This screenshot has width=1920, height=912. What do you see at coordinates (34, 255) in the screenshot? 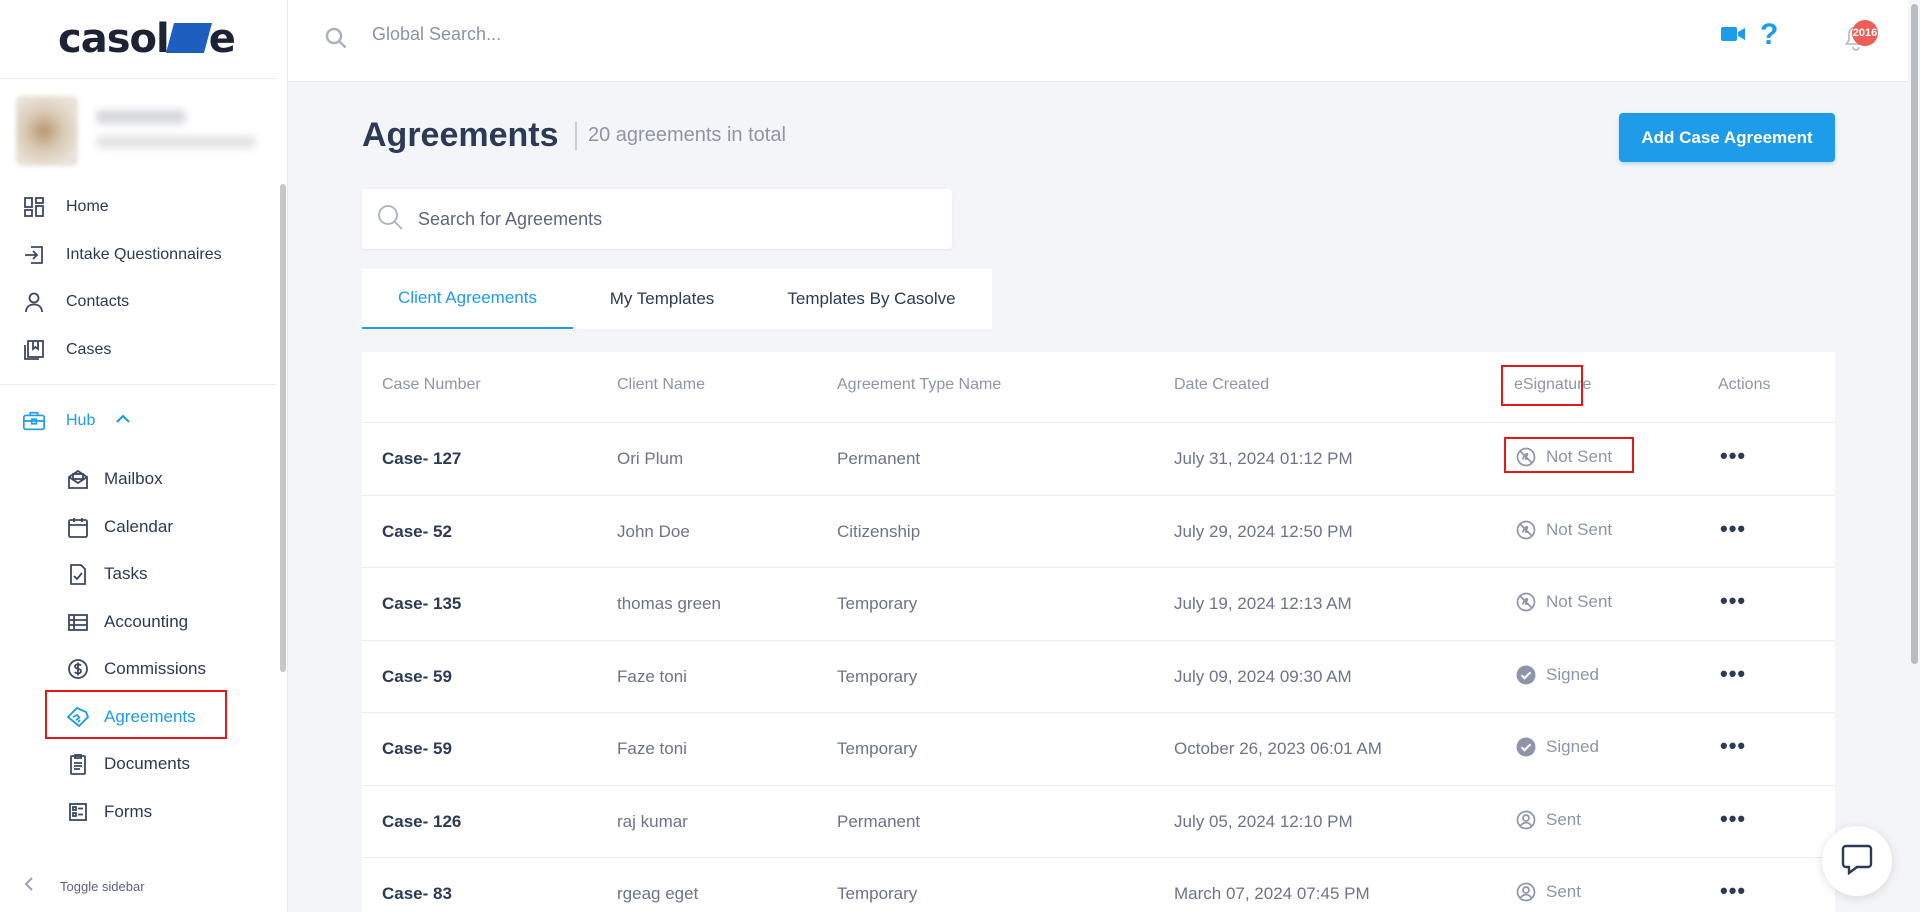
I see `sign-in-icon` at bounding box center [34, 255].